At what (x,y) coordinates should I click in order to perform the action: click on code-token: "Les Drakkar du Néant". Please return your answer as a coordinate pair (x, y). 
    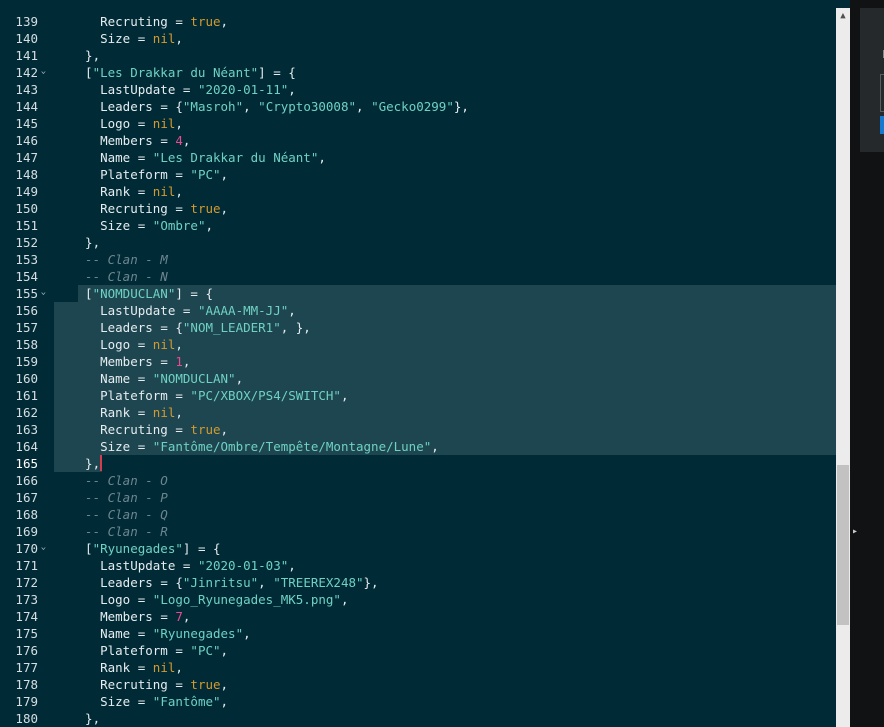
    Looking at the image, I should click on (235, 157).